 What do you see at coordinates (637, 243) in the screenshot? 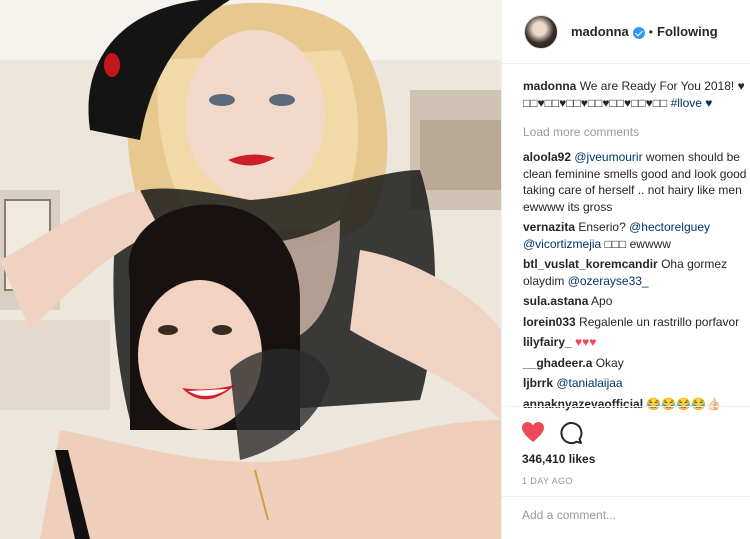
I see `comment-text: □□□ ewwww` at bounding box center [637, 243].